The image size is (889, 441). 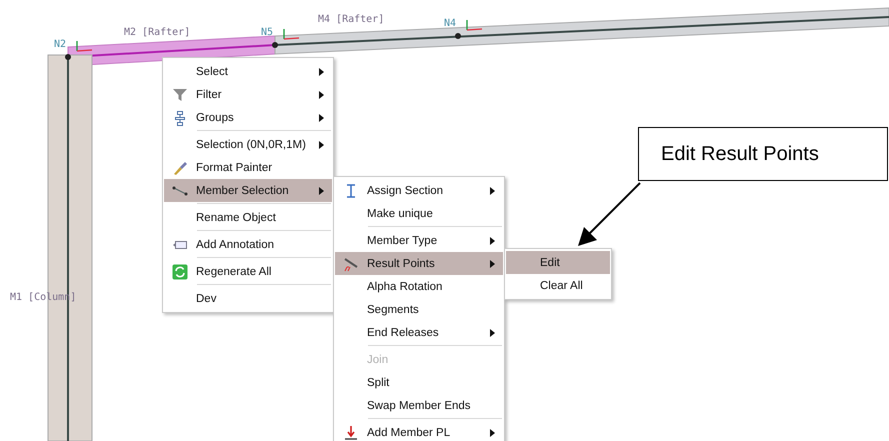 I want to click on paintbrush-icon, so click(x=180, y=168).